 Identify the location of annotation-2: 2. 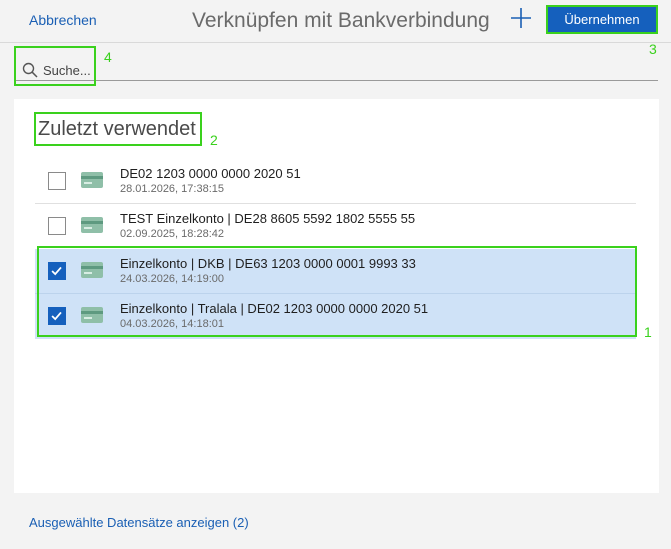
(214, 140).